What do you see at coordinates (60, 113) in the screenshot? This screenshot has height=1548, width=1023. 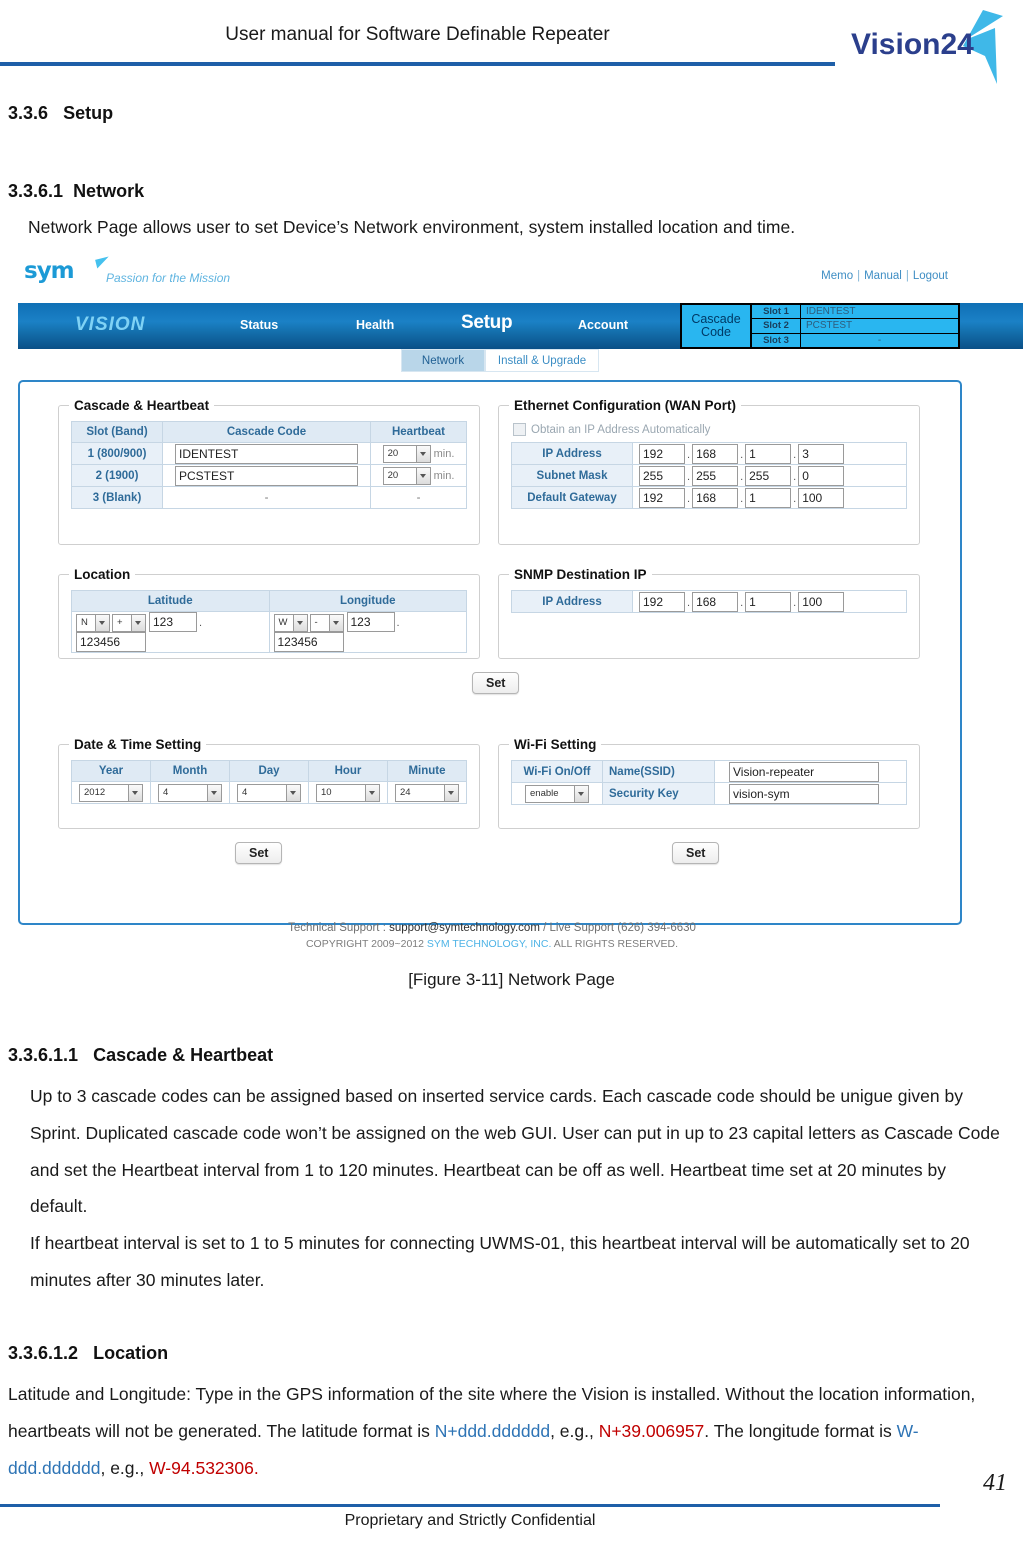 I see `section-heading-3-3-6: 3.3.6 Setup` at bounding box center [60, 113].